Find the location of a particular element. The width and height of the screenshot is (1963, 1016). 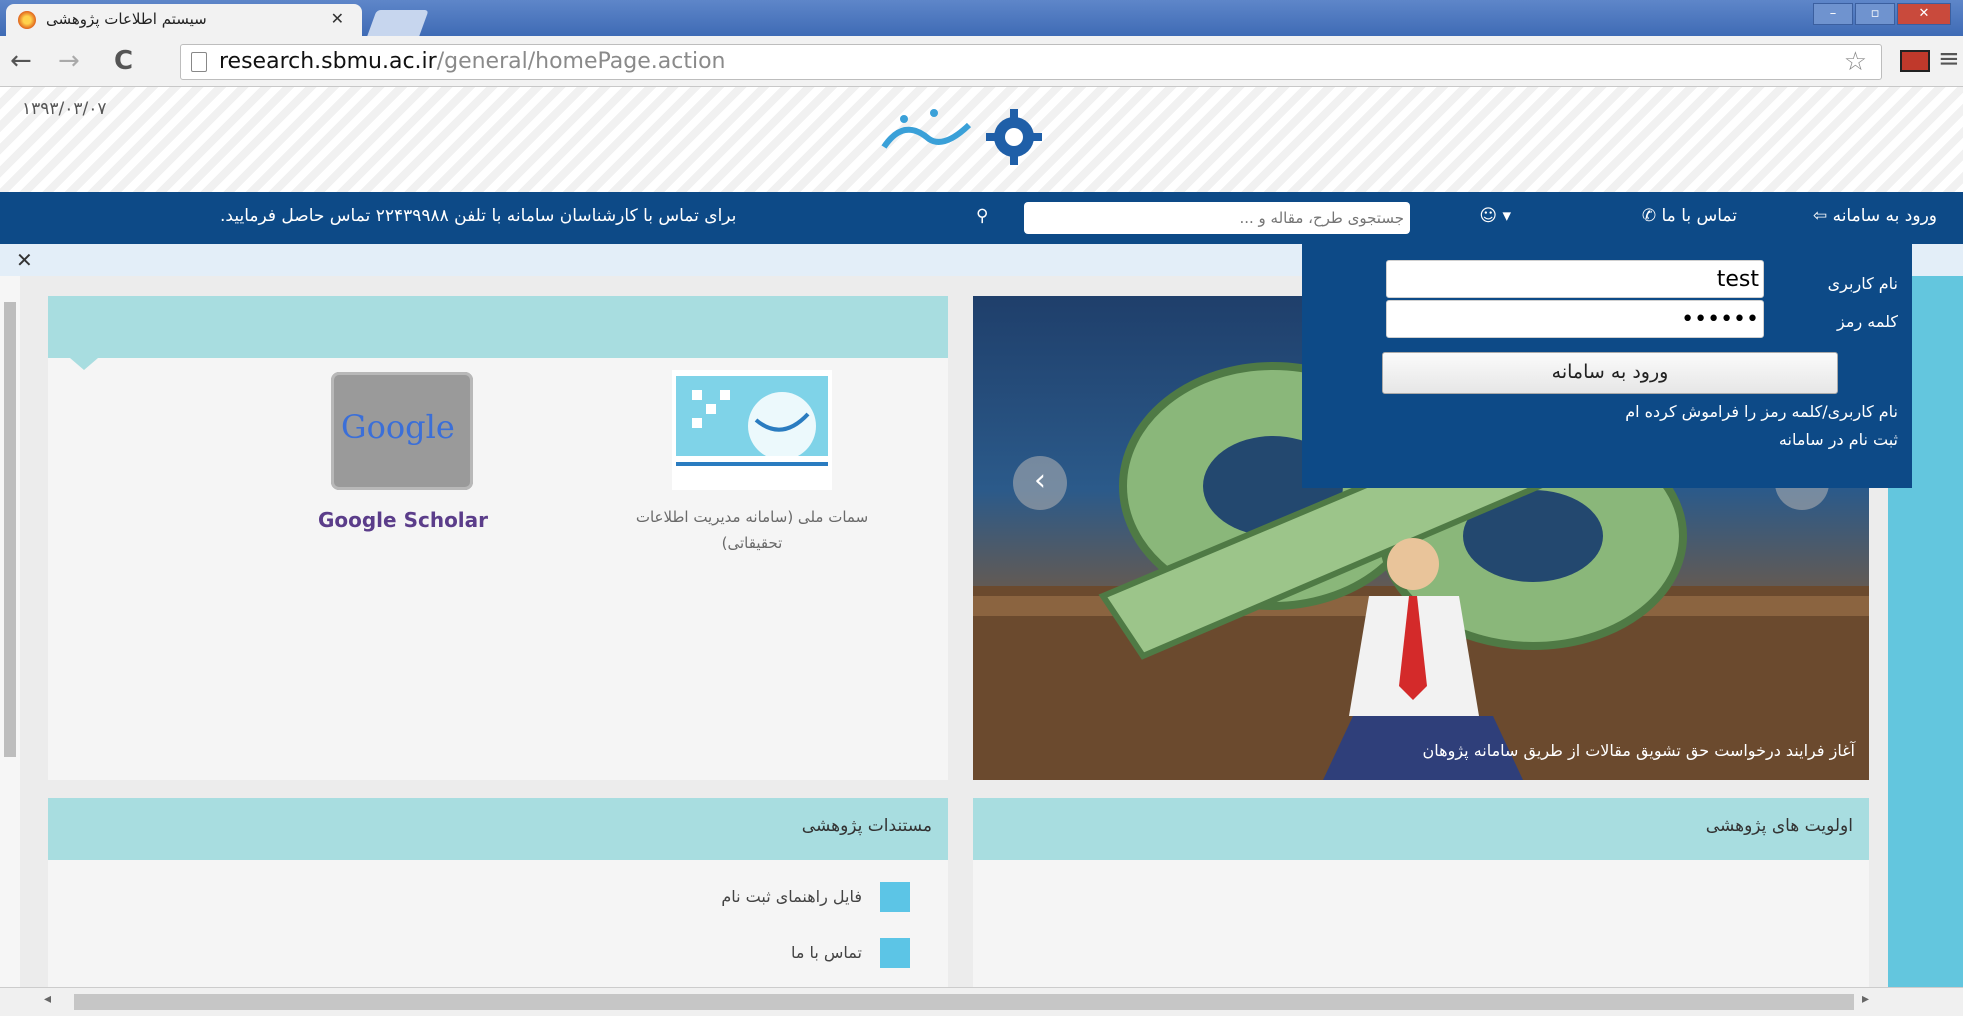

browser-tab: سیستم اطلاعات پژوهشی ✕ is located at coordinates (184, 20).